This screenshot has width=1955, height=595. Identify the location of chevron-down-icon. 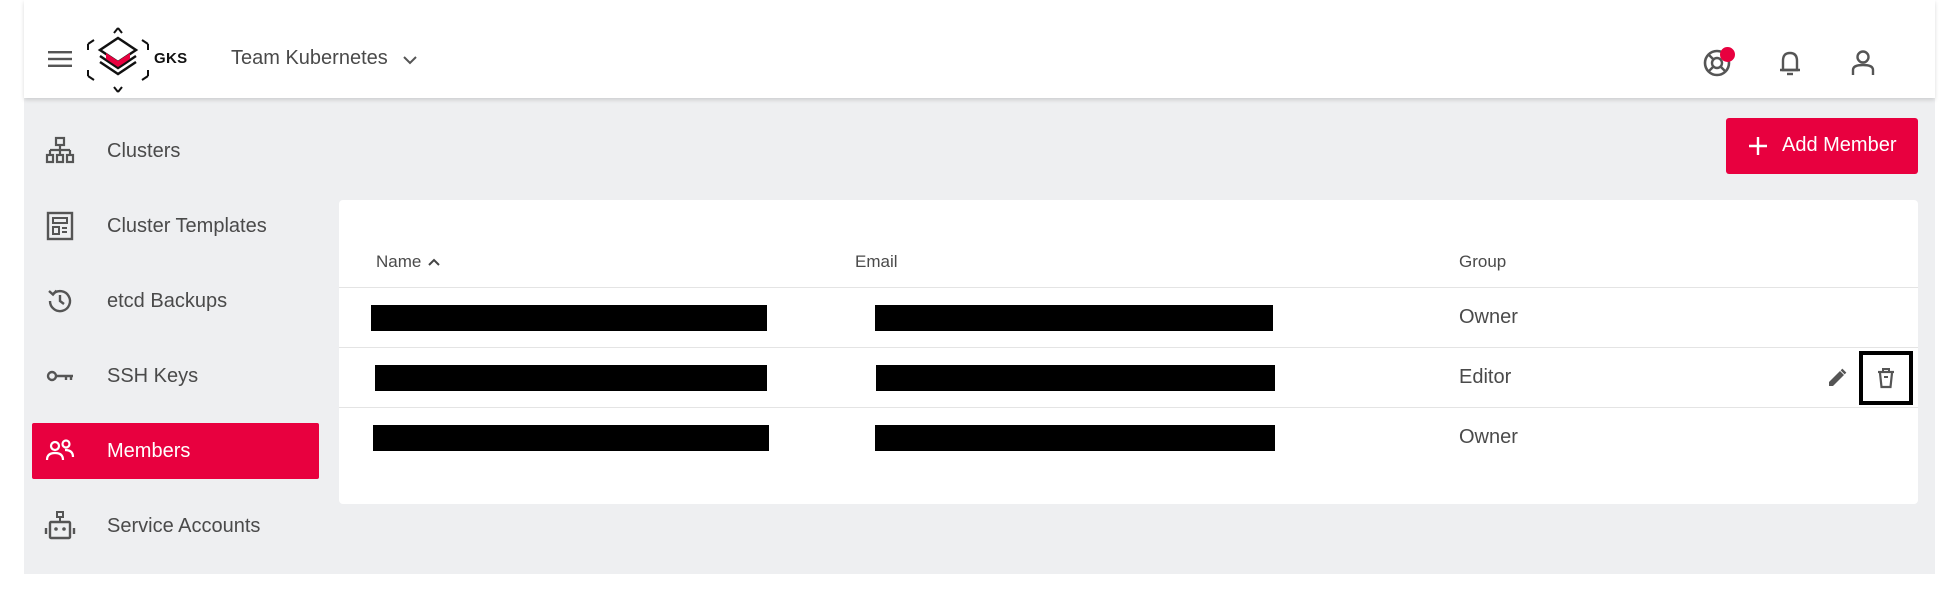
(410, 59).